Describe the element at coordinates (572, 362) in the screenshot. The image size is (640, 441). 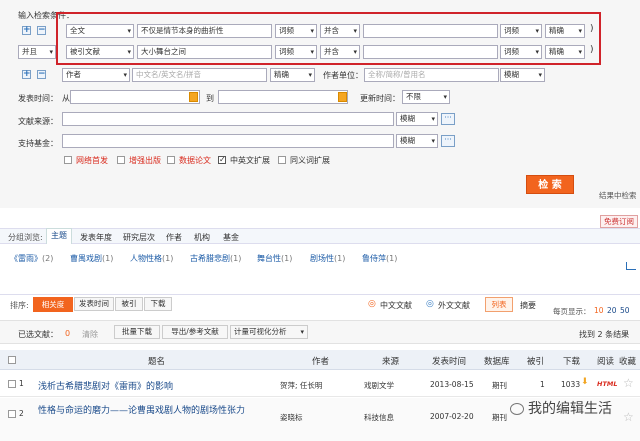
I see `col-downloads: 下载` at that location.